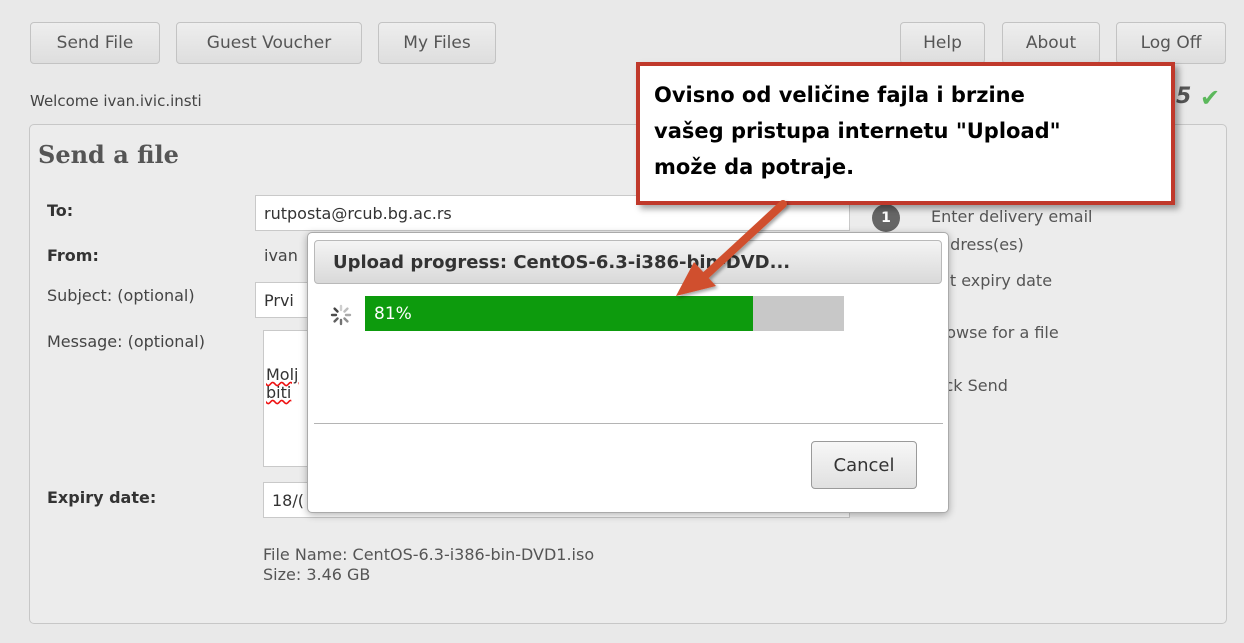 This screenshot has height=643, width=1244. I want to click on message-line-2: biti, so click(279, 392).